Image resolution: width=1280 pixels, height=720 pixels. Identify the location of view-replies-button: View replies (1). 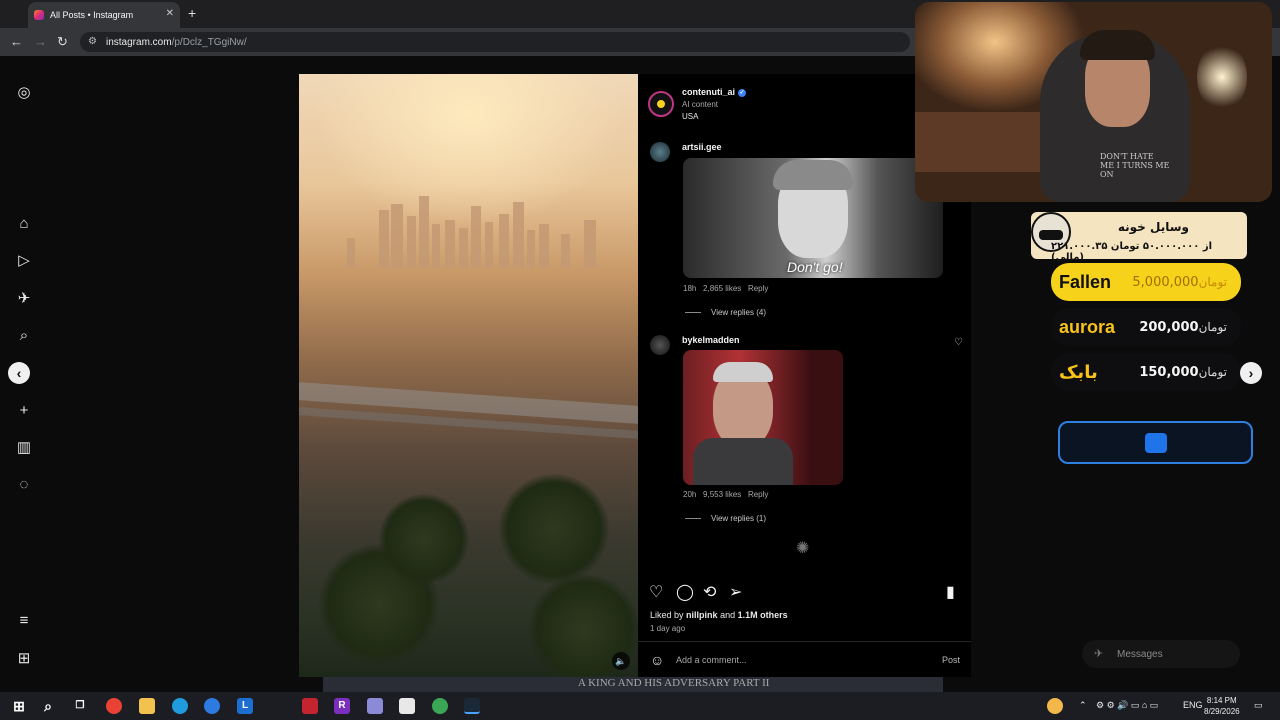
(725, 518).